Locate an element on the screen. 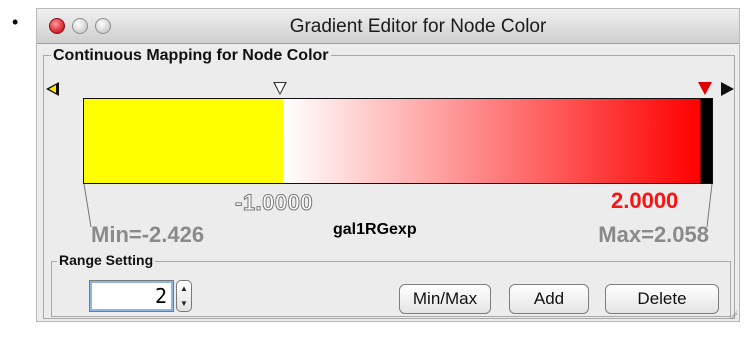  stepper-arrows-icon: ▲ ▼ is located at coordinates (184, 296).